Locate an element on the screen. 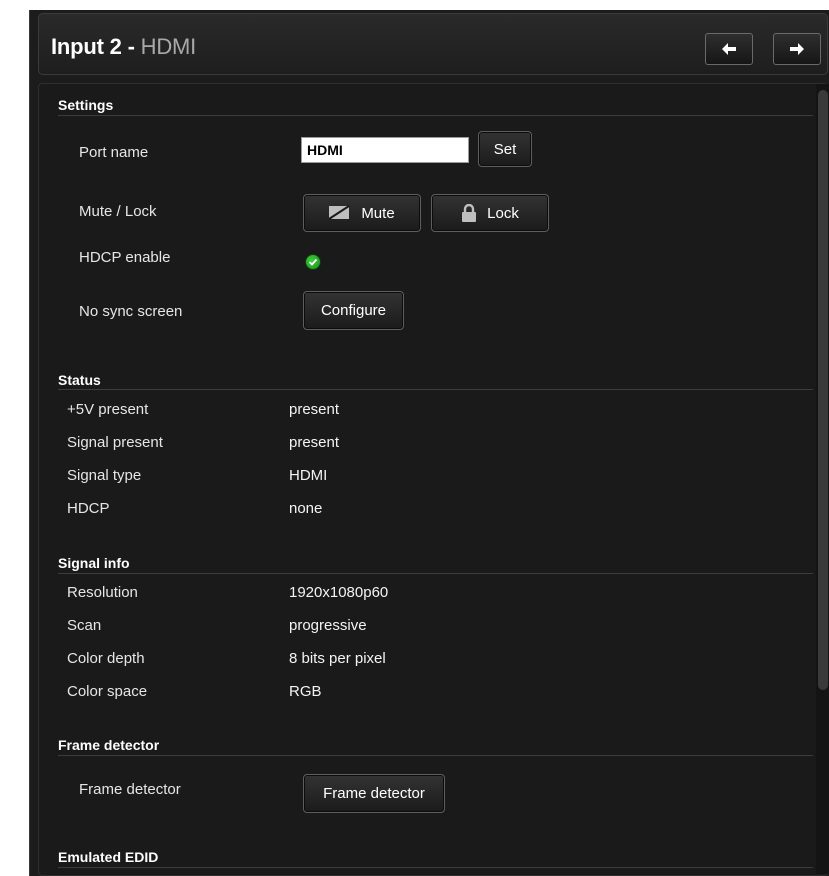 The height and width of the screenshot is (876, 829). mute-lock-label: Mute / Lock is located at coordinates (118, 211).